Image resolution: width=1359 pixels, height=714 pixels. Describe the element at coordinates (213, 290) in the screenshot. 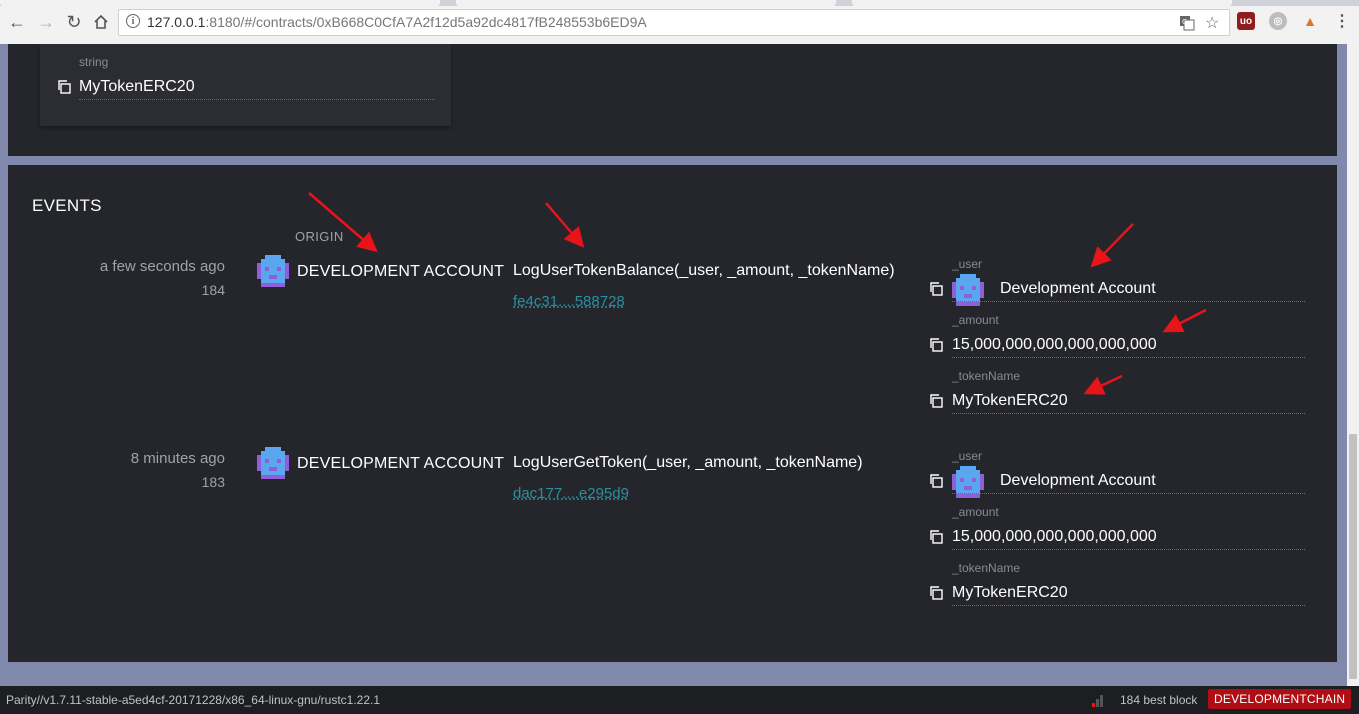

I see `event-block-number: 184` at that location.